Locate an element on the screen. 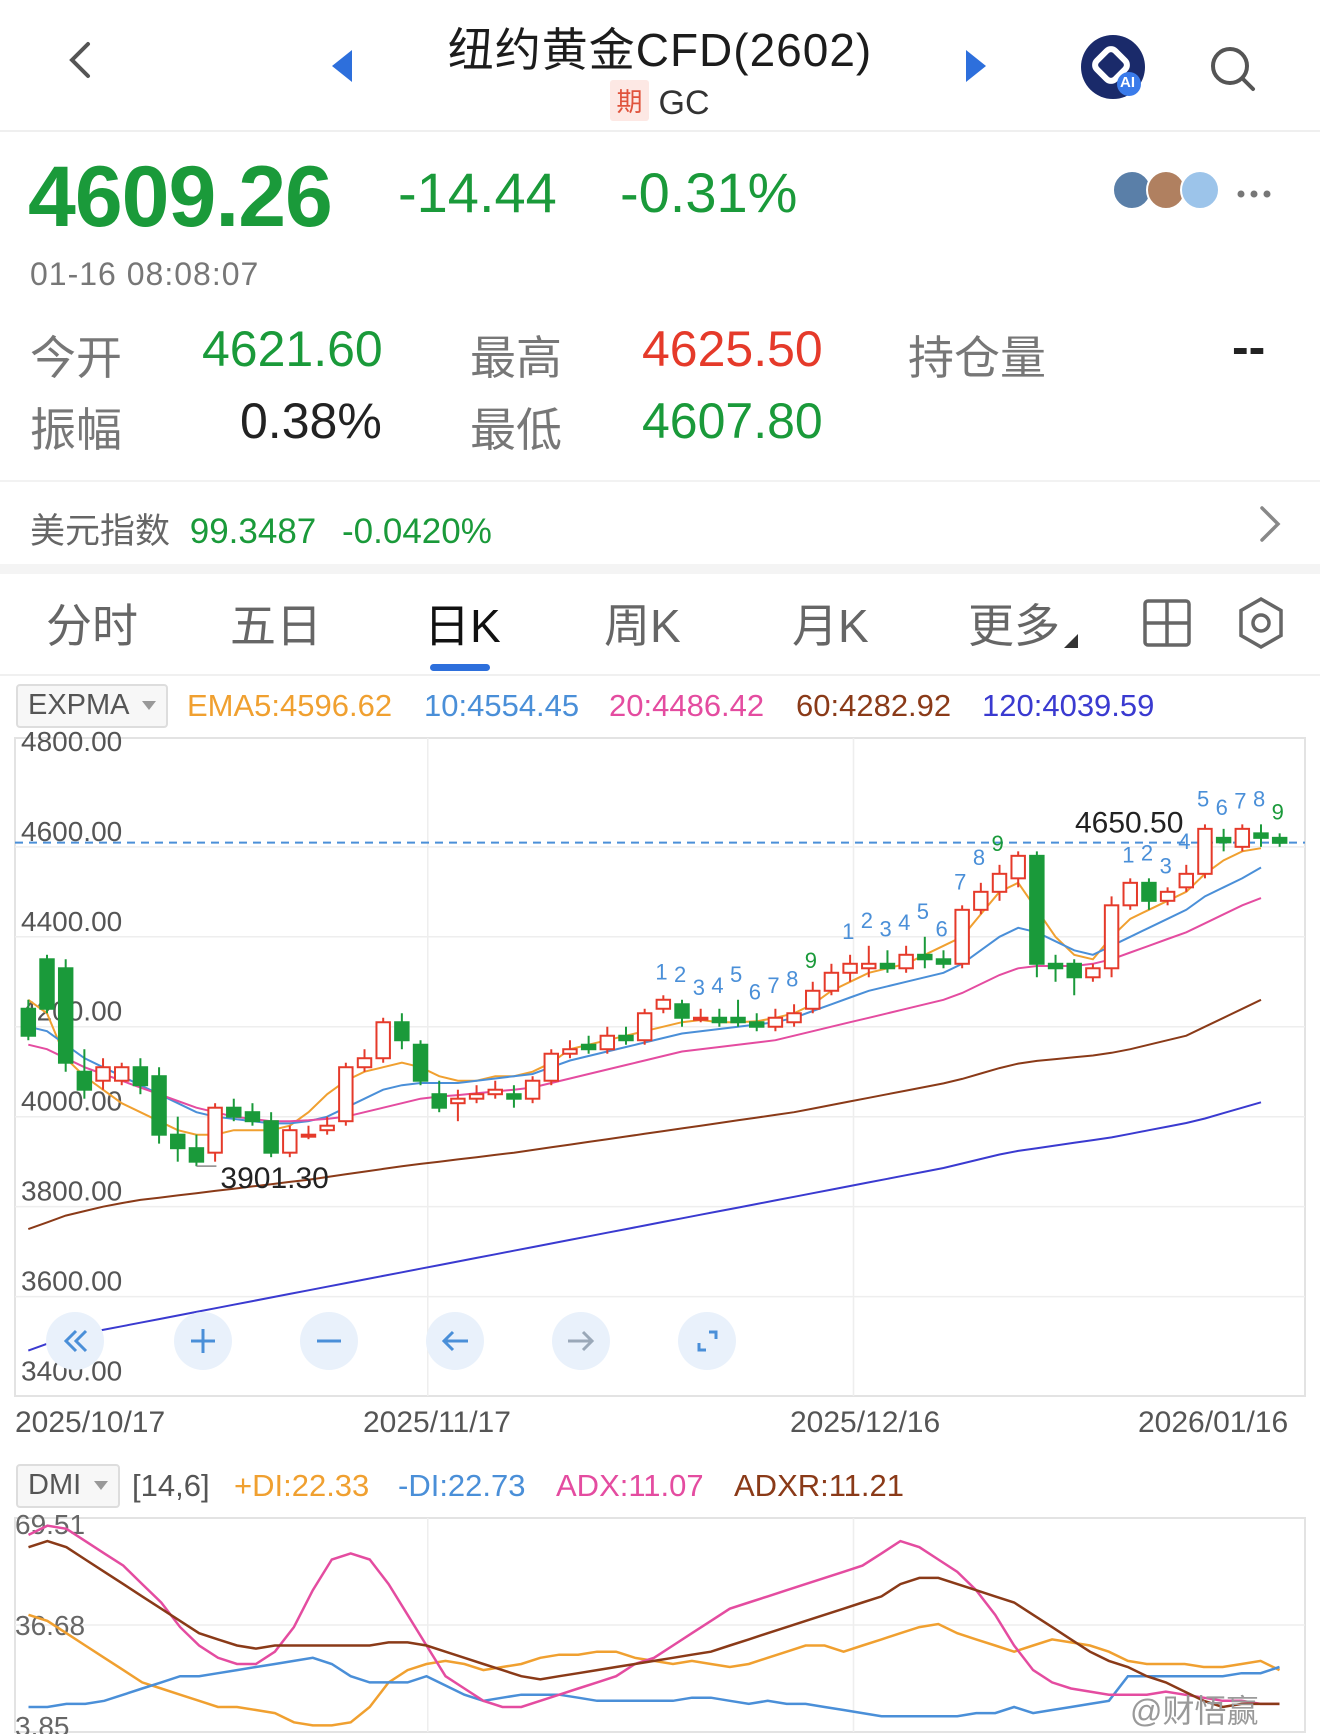 Image resolution: width=1320 pixels, height=1734 pixels. open-interest-label: 持仓量 is located at coordinates (977, 358).